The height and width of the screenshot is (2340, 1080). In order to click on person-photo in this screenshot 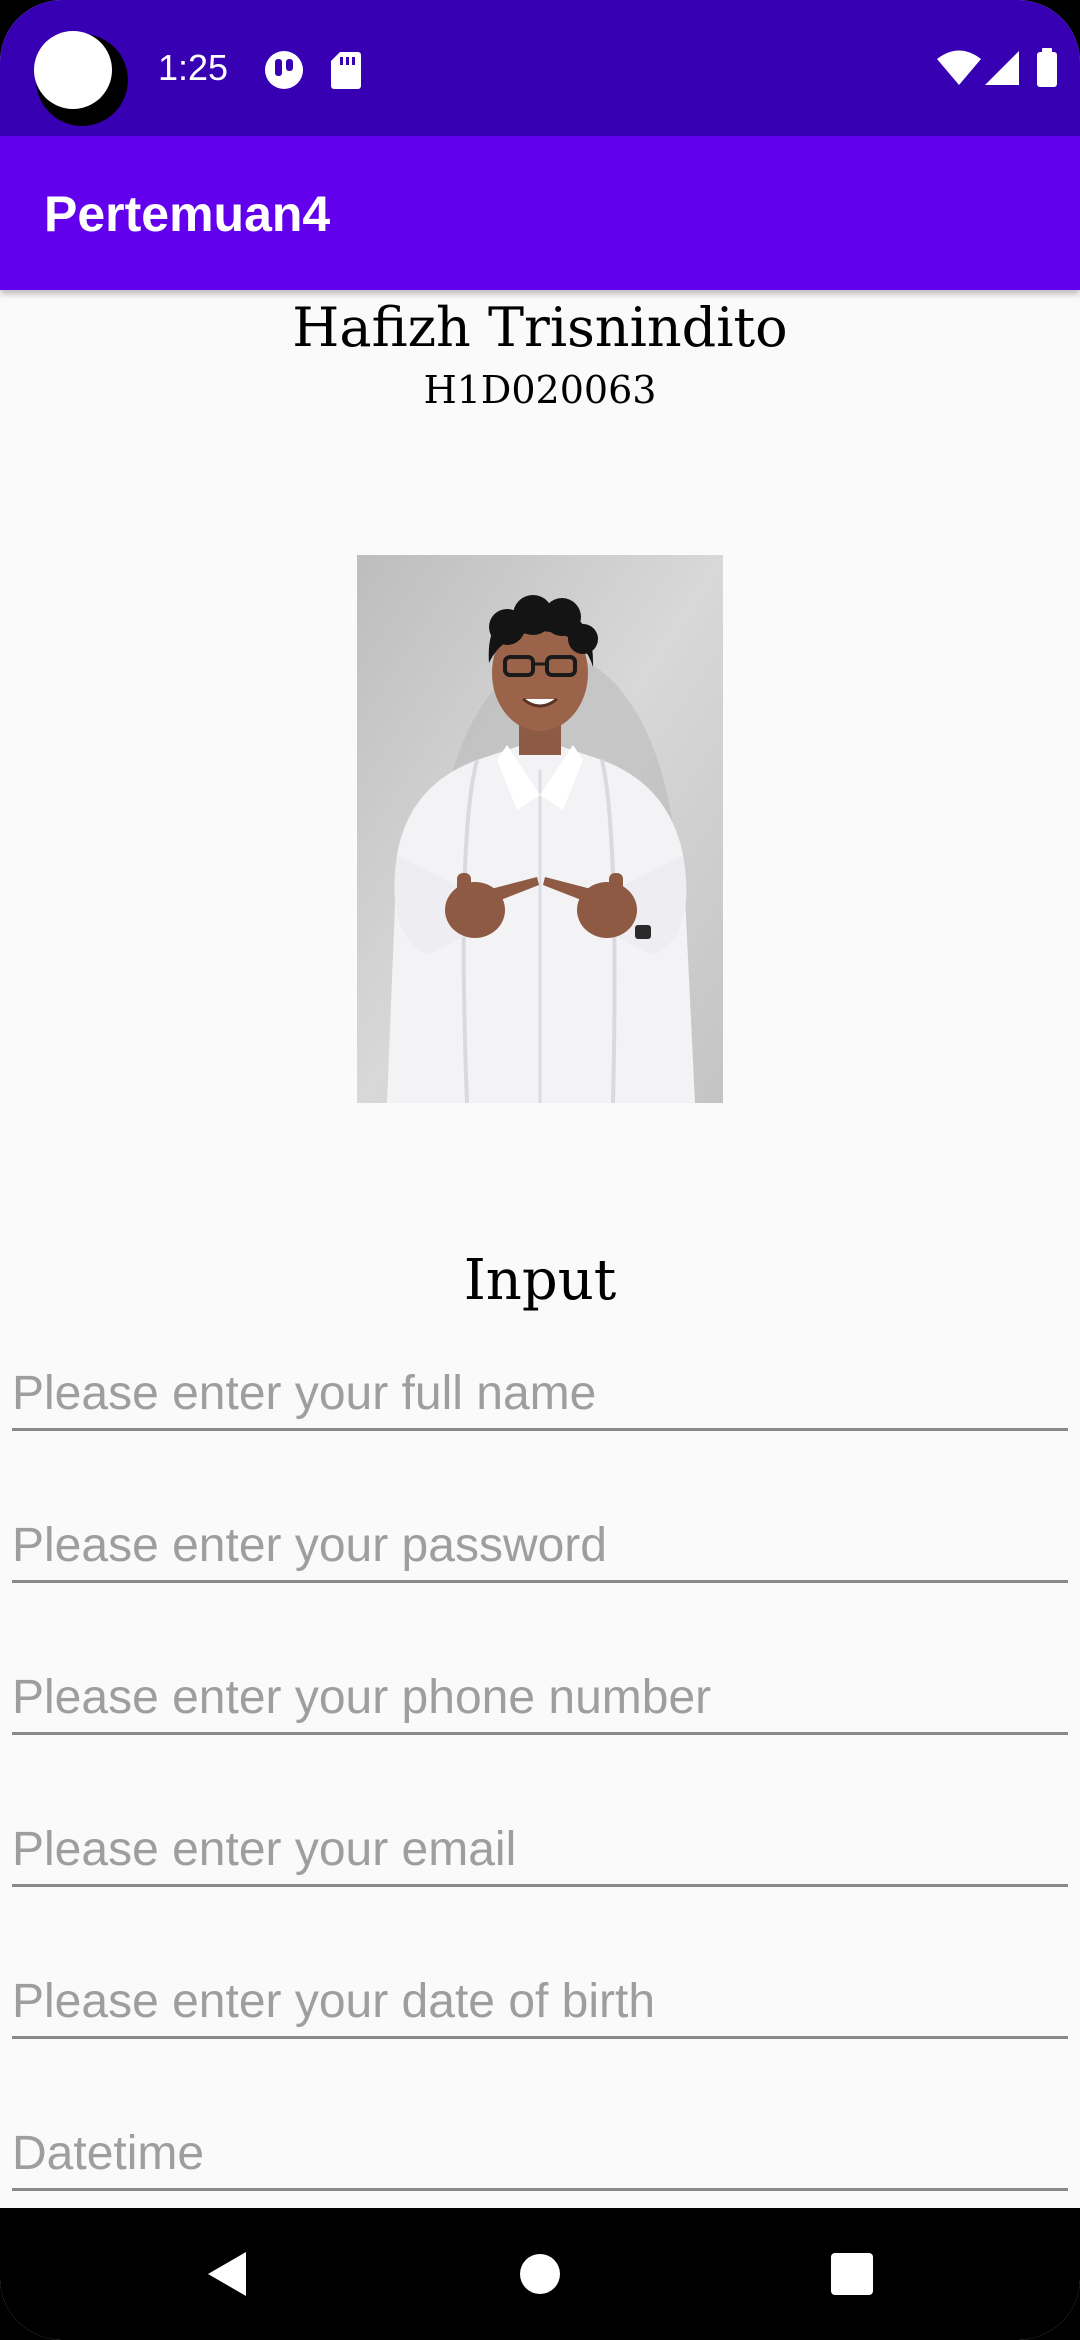, I will do `click(540, 829)`.